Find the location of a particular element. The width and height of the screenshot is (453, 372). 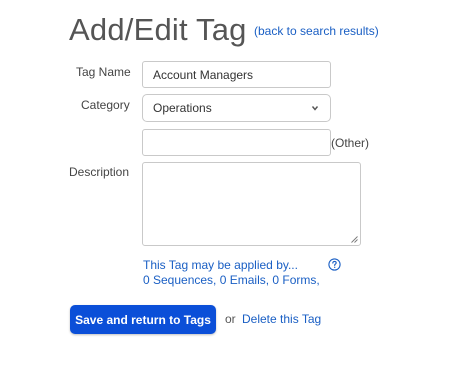

description-label: Description is located at coordinates (99, 172).